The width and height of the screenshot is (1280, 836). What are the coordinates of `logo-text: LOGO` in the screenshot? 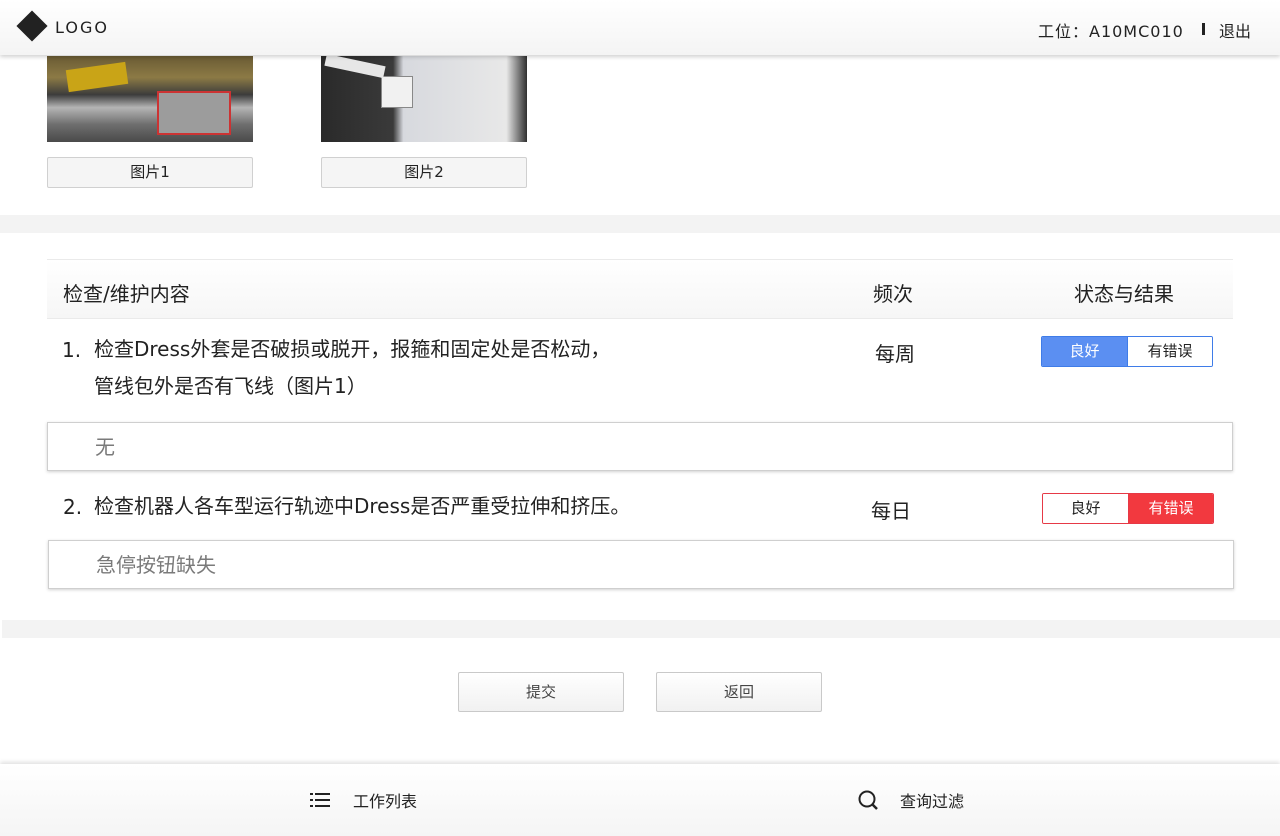 It's located at (82, 27).